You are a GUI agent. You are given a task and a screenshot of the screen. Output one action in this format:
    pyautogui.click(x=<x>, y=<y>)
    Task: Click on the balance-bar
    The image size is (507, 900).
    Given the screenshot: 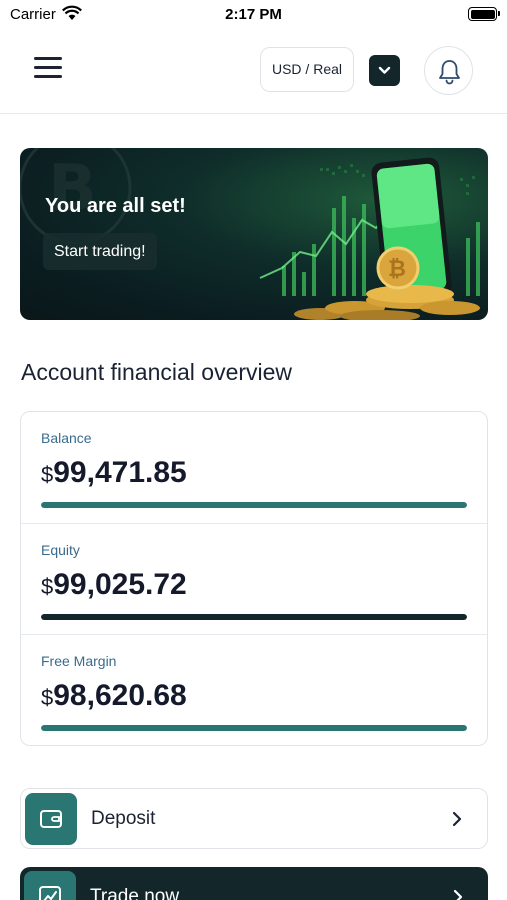 What is the action you would take?
    pyautogui.click(x=254, y=505)
    